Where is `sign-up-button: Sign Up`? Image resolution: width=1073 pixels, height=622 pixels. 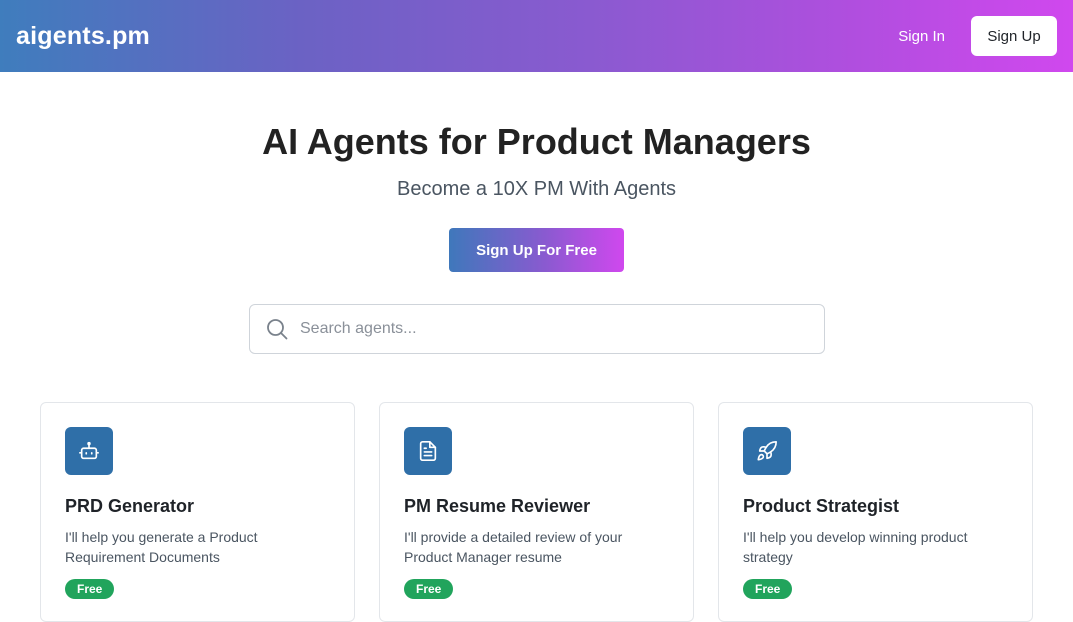 sign-up-button: Sign Up is located at coordinates (1014, 36).